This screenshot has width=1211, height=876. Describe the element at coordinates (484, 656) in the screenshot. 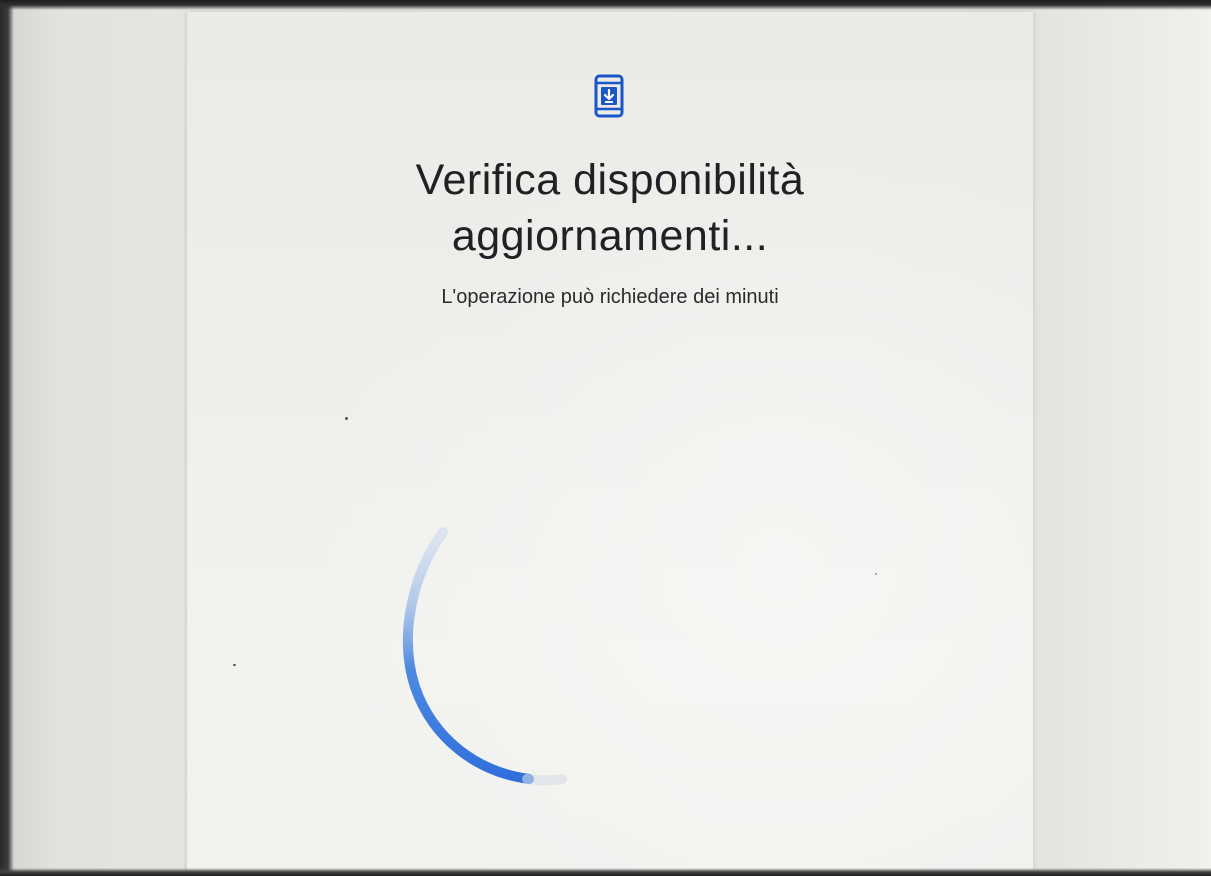

I see `loading-spinner` at that location.